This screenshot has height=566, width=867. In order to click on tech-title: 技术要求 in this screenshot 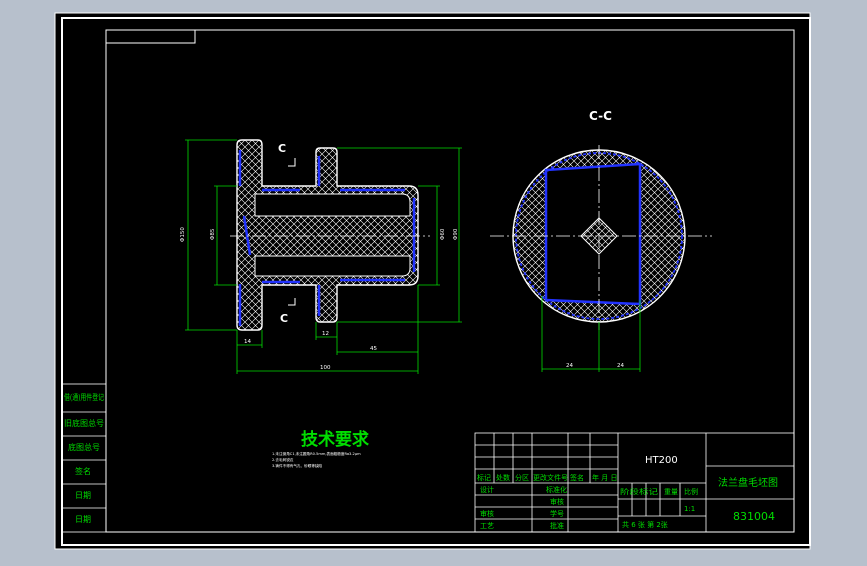, I will do `click(335, 439)`.